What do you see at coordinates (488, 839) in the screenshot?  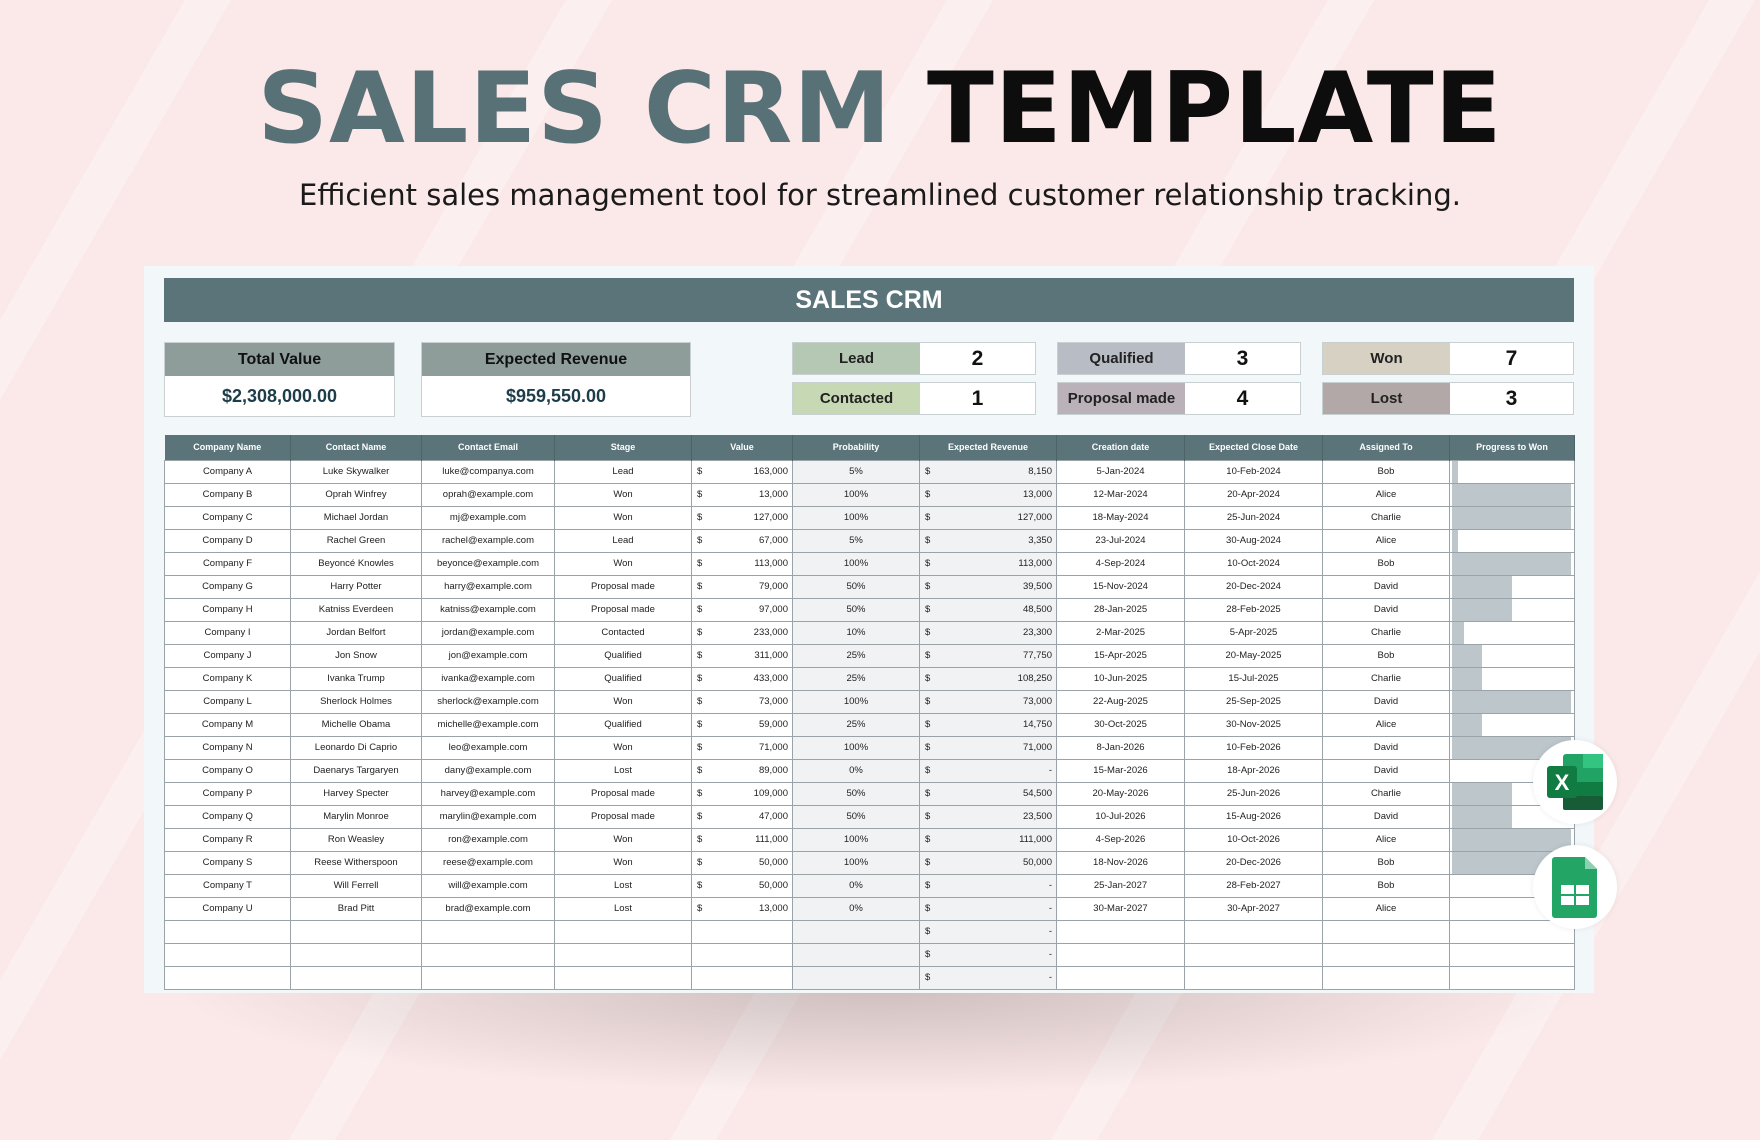 I see `cell-contact-email: ron@example.com` at bounding box center [488, 839].